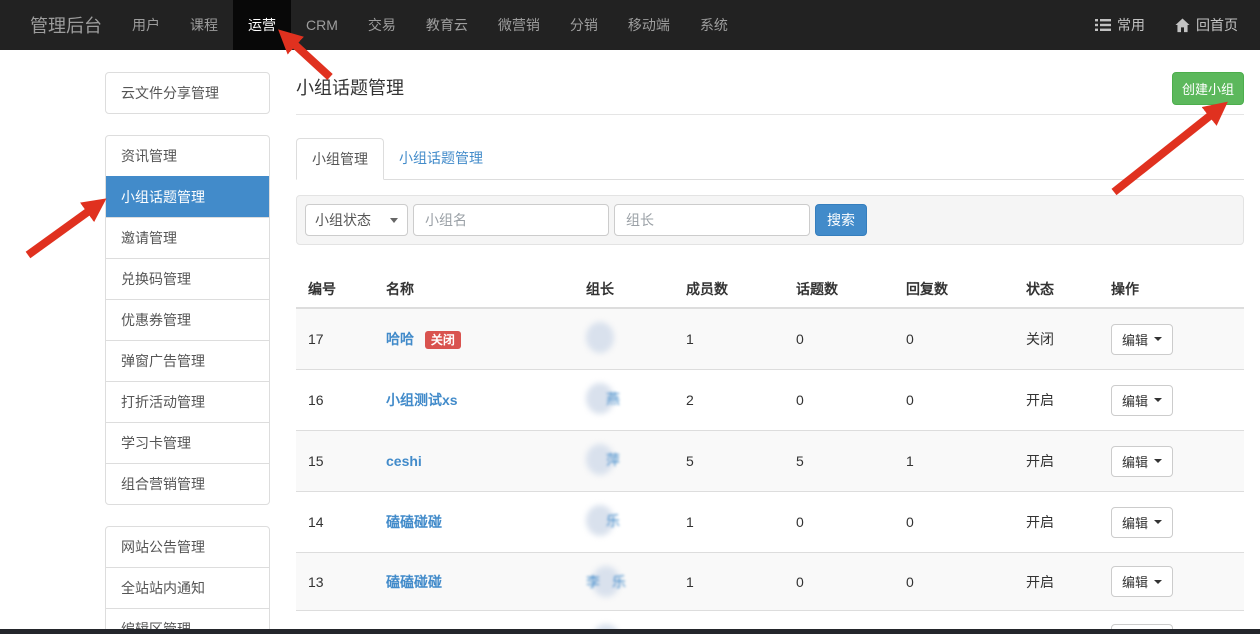  What do you see at coordinates (204, 25) in the screenshot?
I see `navbar-item-1: 课程` at bounding box center [204, 25].